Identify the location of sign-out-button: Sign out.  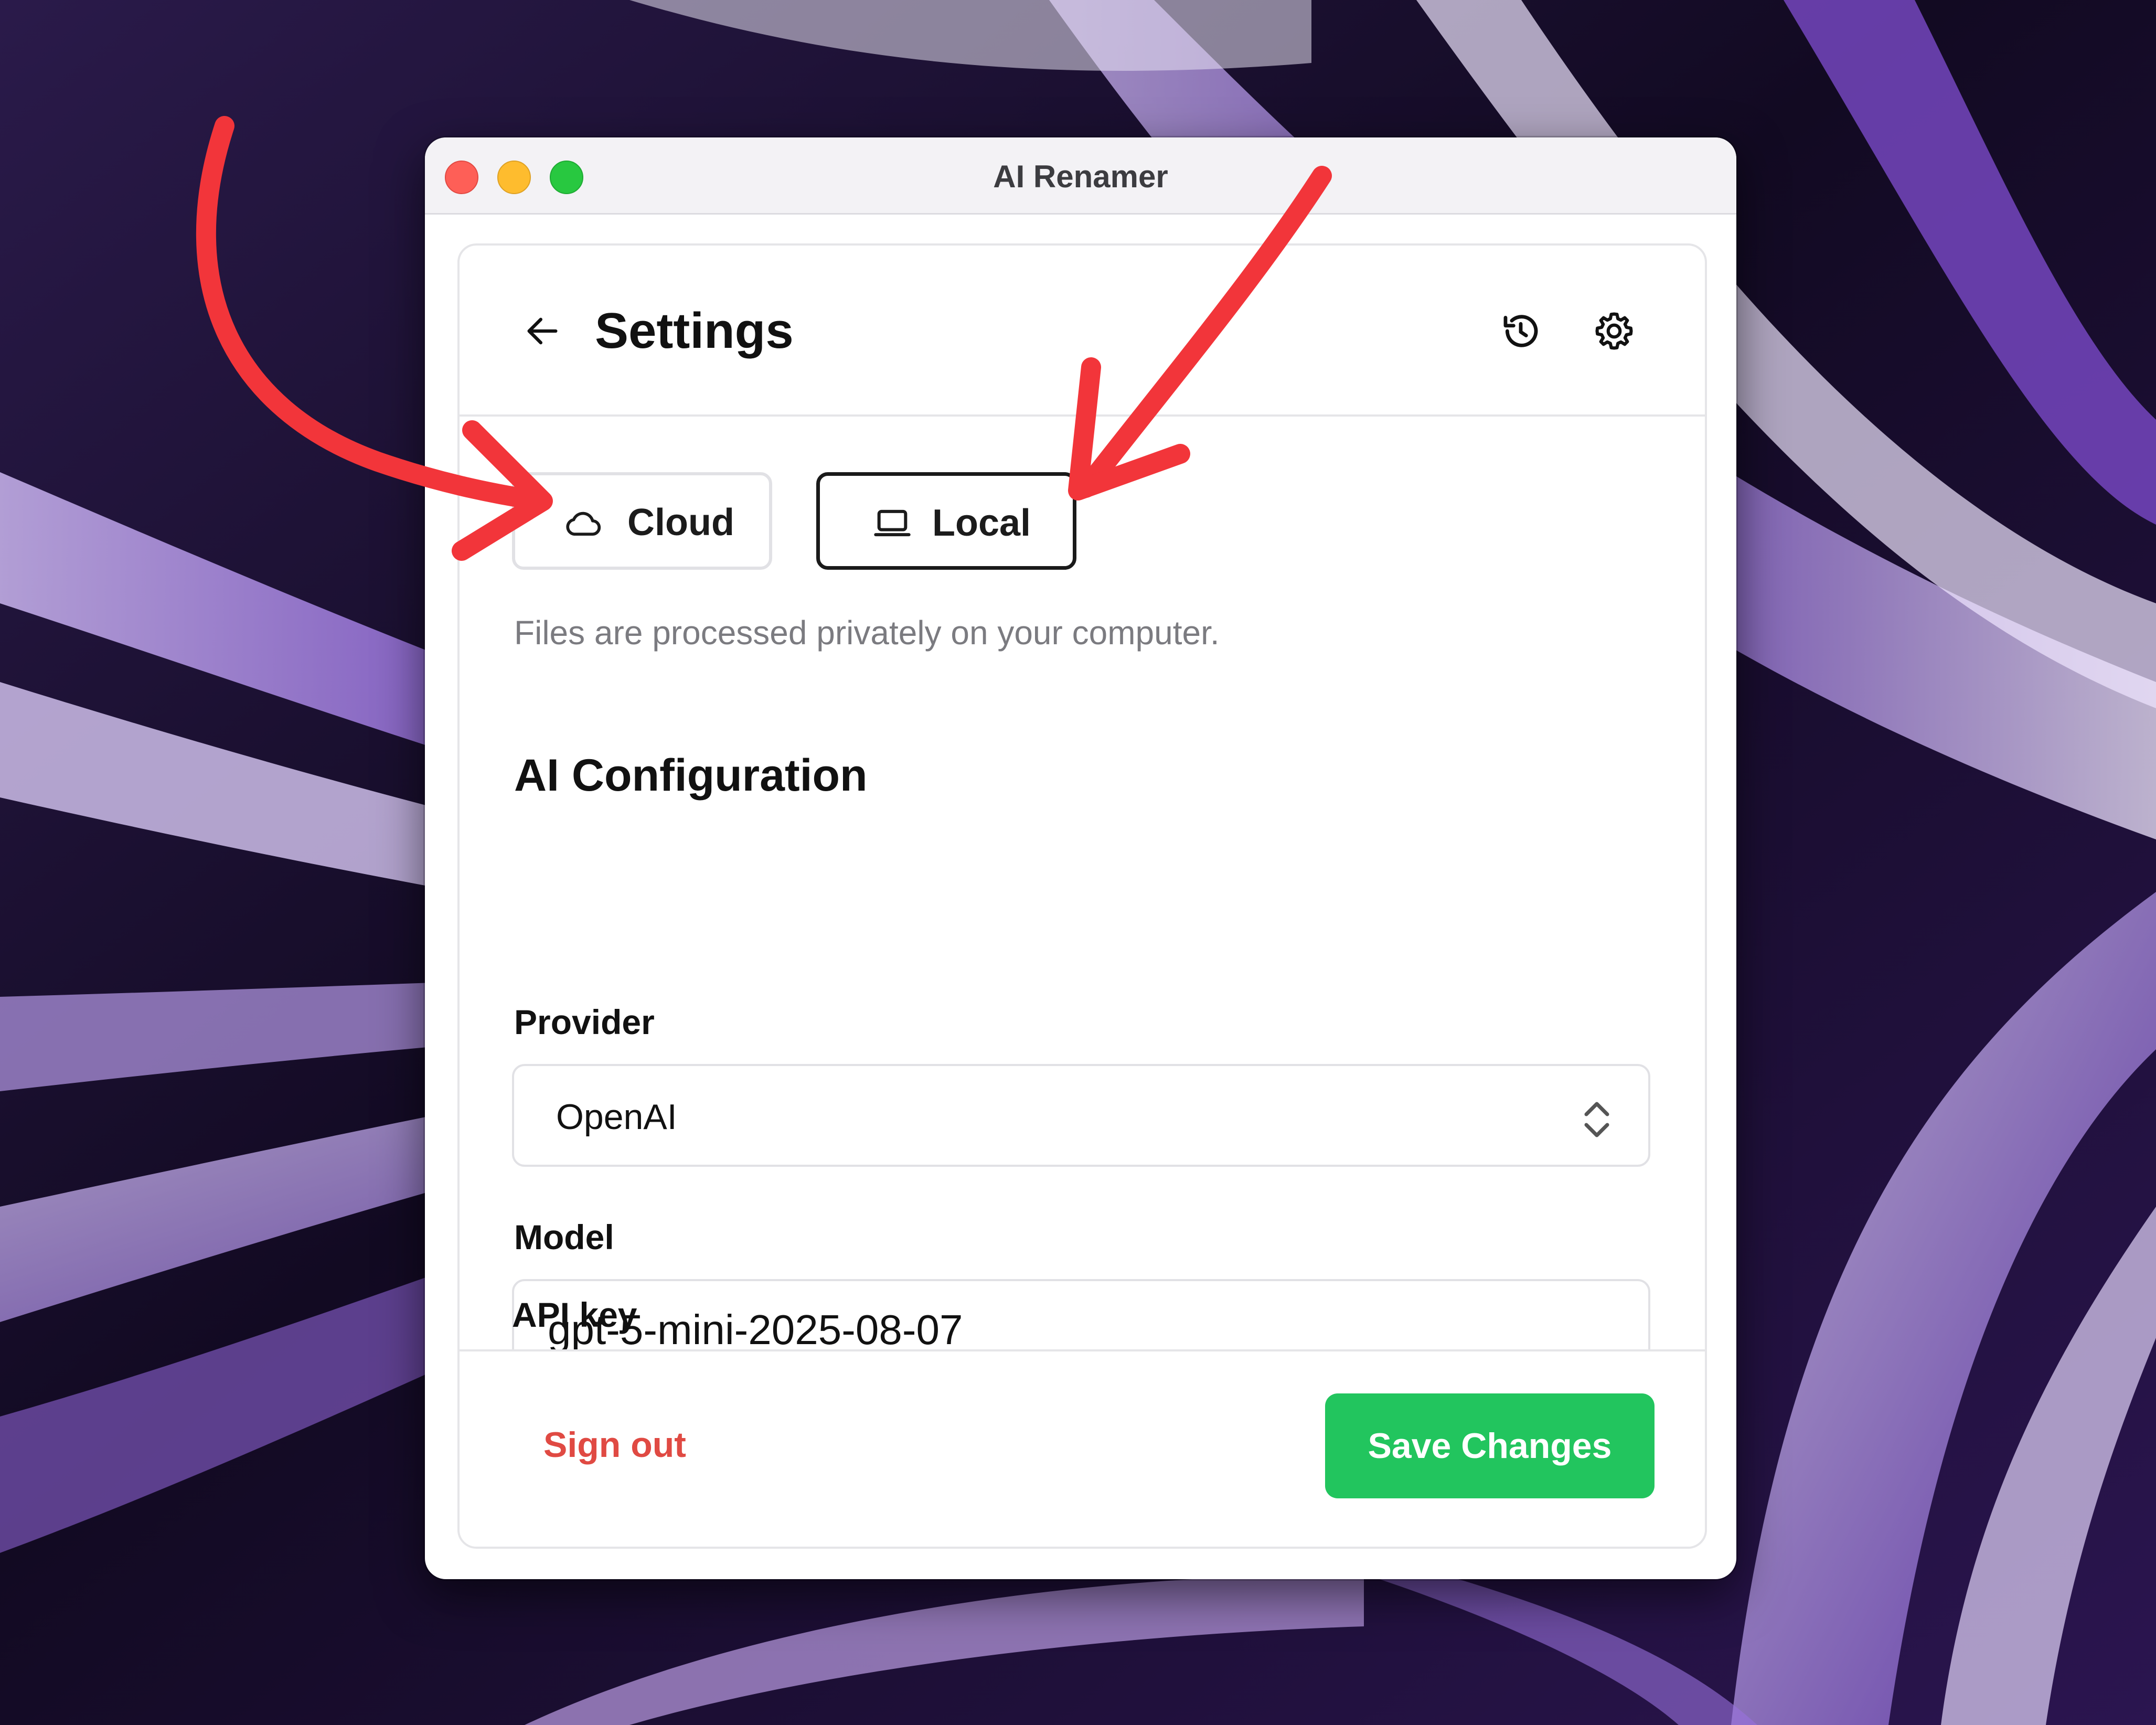
(614, 1445).